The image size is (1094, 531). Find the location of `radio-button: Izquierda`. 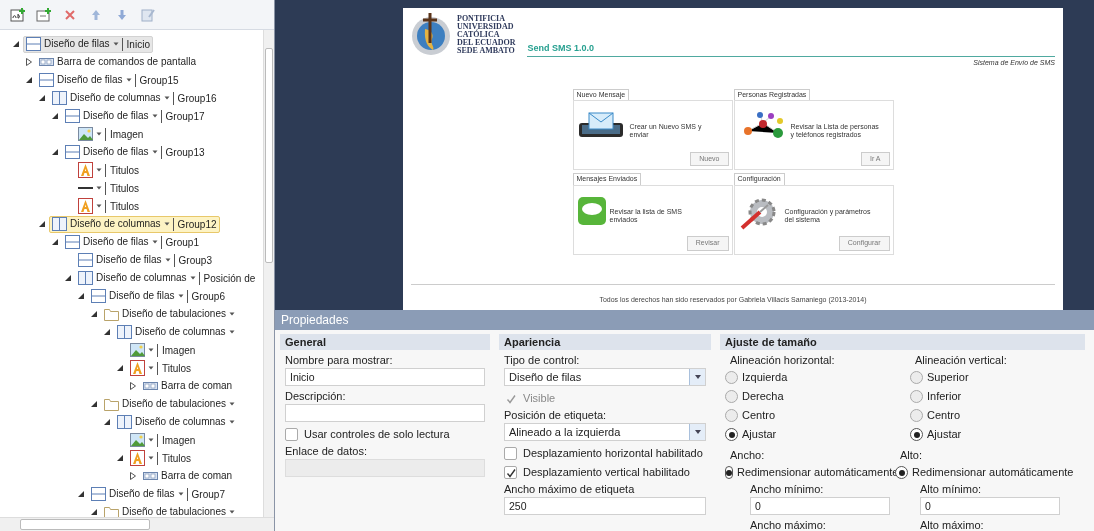

radio-button: Izquierda is located at coordinates (810, 377).